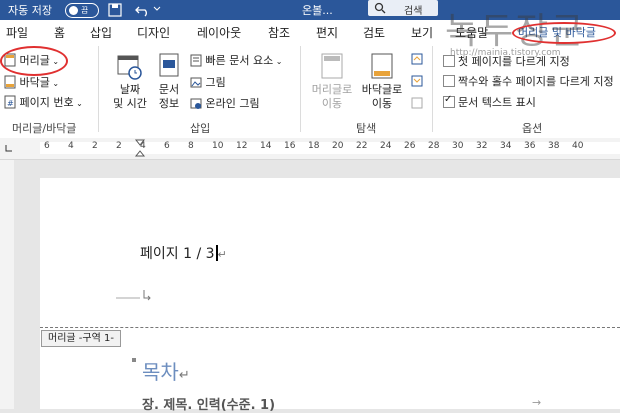 This screenshot has height=413, width=620. I want to click on picture-button: 그림, so click(208, 82).